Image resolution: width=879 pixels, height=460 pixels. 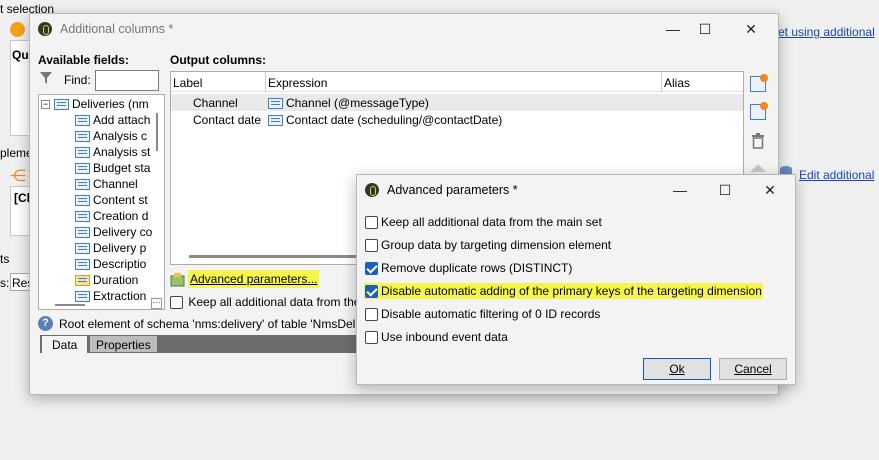 What do you see at coordinates (274, 302) in the screenshot?
I see `keep-all-data-label: Keep all additional data from the` at bounding box center [274, 302].